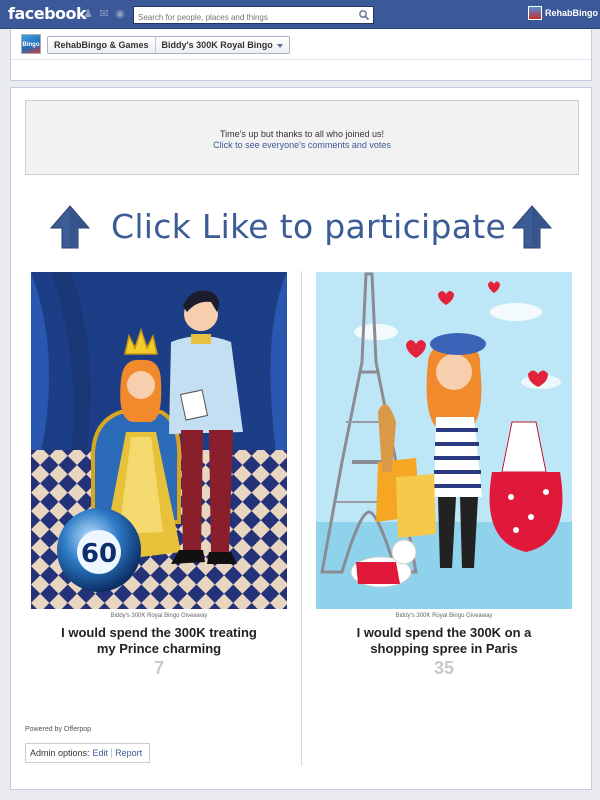 The image size is (600, 800). What do you see at coordinates (535, 13) in the screenshot?
I see `user-avatar` at bounding box center [535, 13].